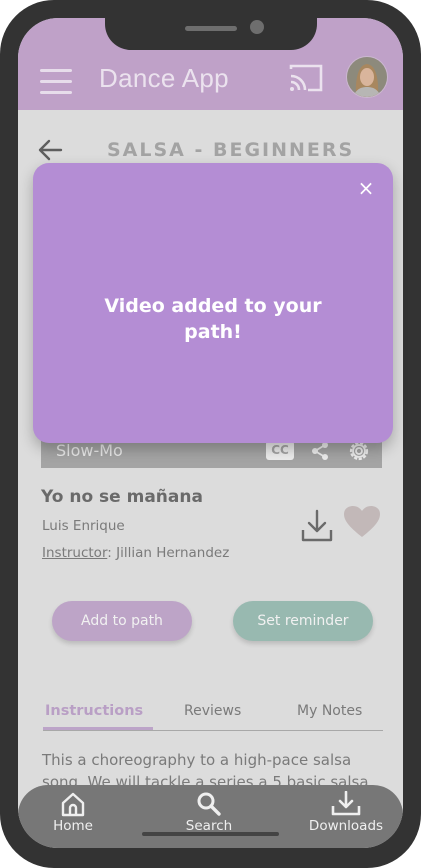 The height and width of the screenshot is (868, 421). I want to click on active-tab-indicator, so click(98, 728).